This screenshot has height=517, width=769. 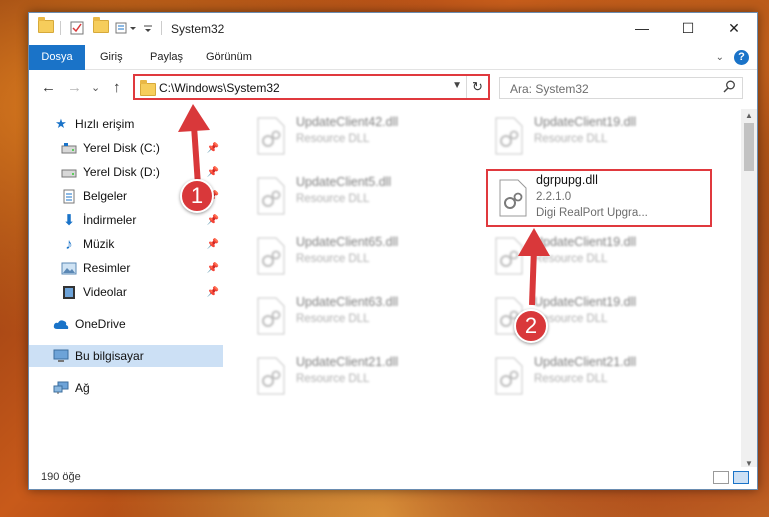 What do you see at coordinates (393, 29) in the screenshot?
I see `title-bar: System32 — ☐ ✕` at bounding box center [393, 29].